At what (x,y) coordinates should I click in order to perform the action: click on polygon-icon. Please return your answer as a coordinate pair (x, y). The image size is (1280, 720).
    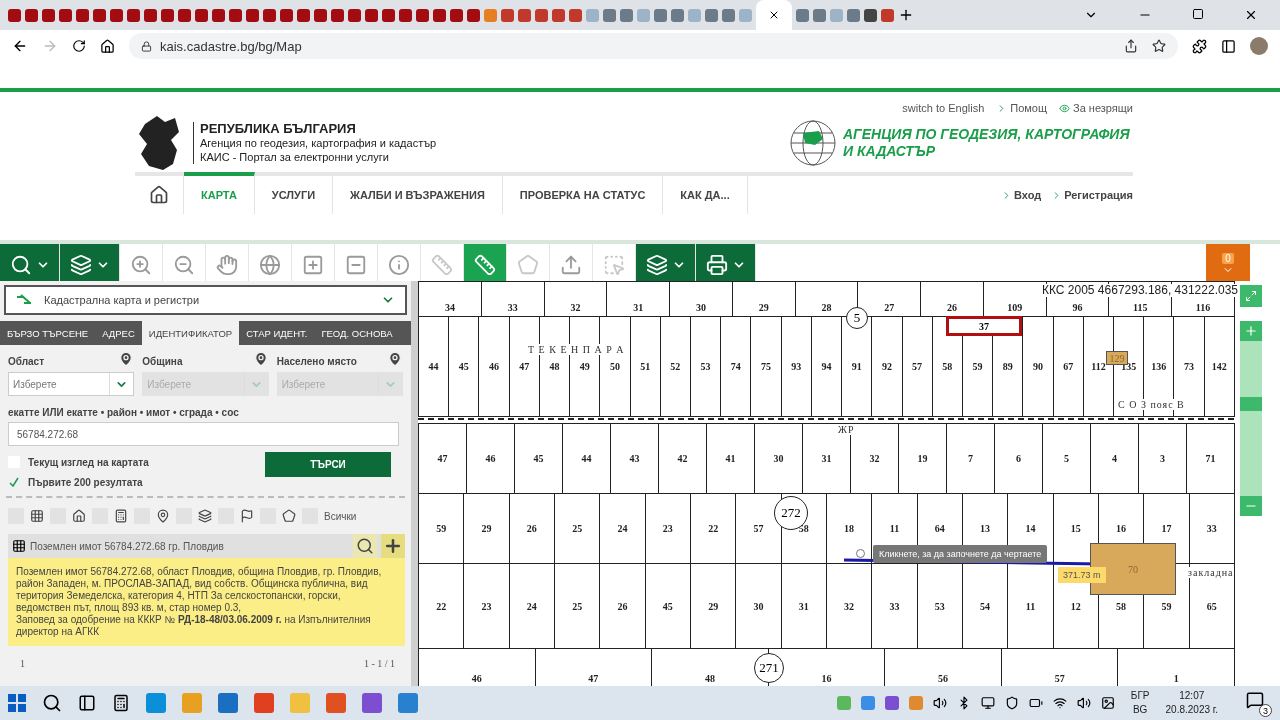
    Looking at the image, I should click on (528, 264).